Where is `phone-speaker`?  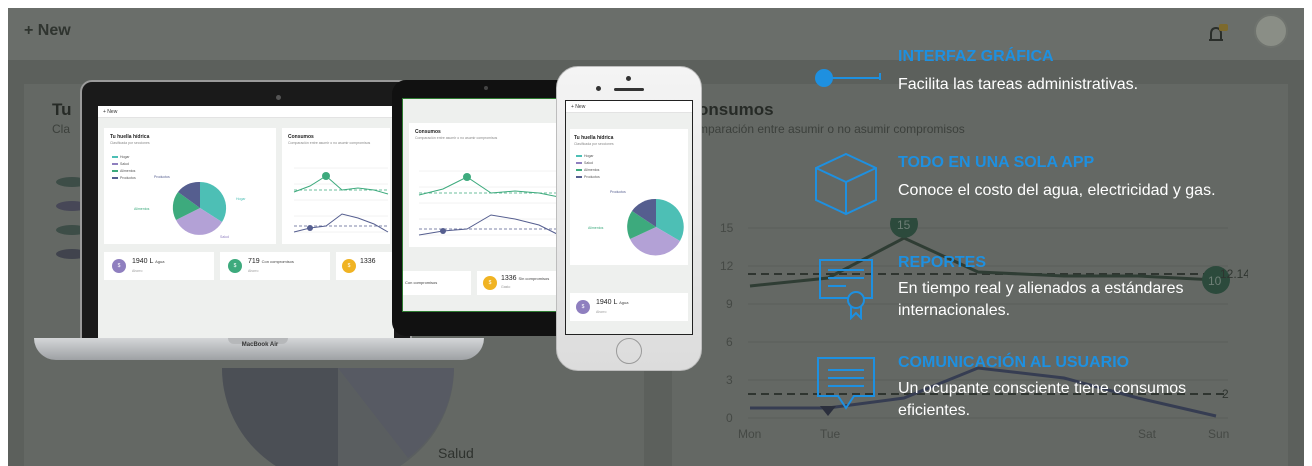
phone-speaker is located at coordinates (629, 89).